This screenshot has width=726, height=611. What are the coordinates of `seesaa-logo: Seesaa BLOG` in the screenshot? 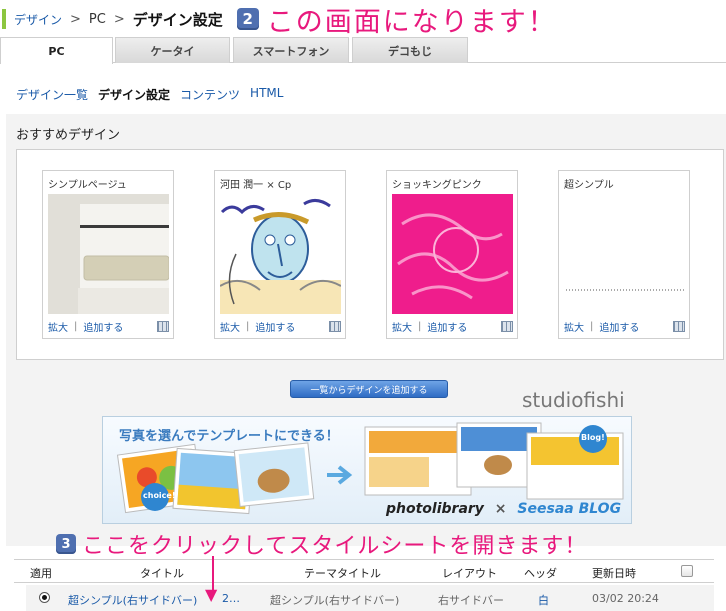 It's located at (569, 509).